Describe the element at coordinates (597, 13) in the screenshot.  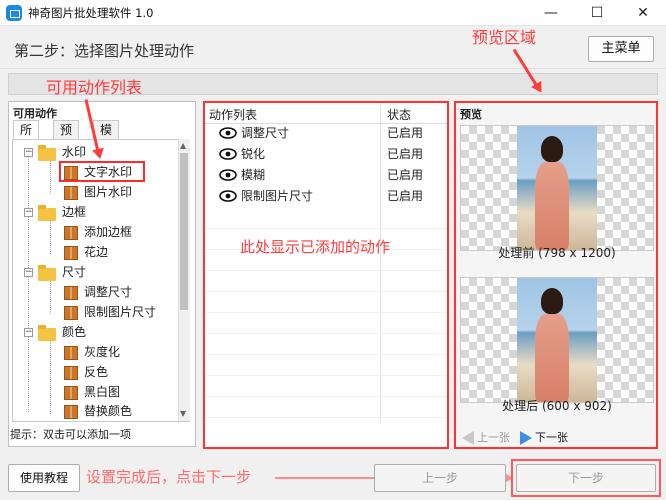
I see `maximize-button: ☐` at that location.